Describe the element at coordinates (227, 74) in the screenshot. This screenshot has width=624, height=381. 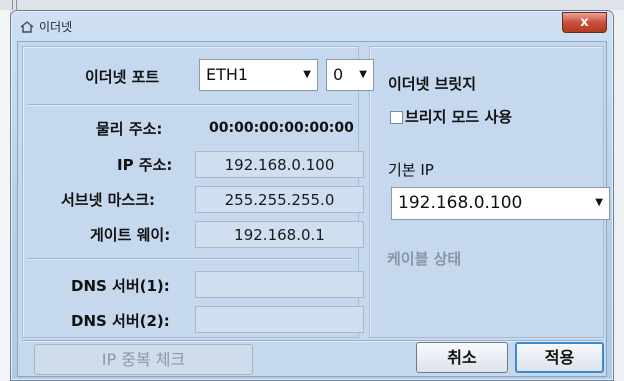
I see `ethernet-port-value: ETH1` at that location.